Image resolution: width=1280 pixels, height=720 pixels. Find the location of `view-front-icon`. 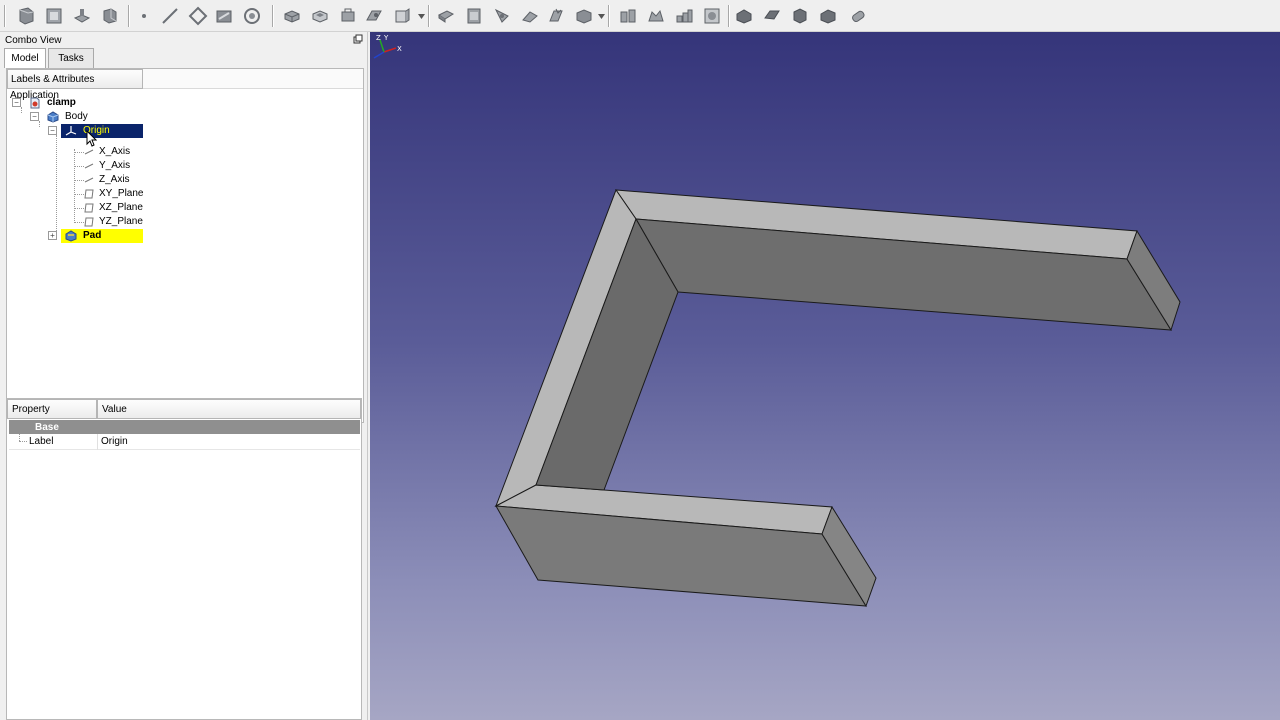

view-front-icon is located at coordinates (800, 16).